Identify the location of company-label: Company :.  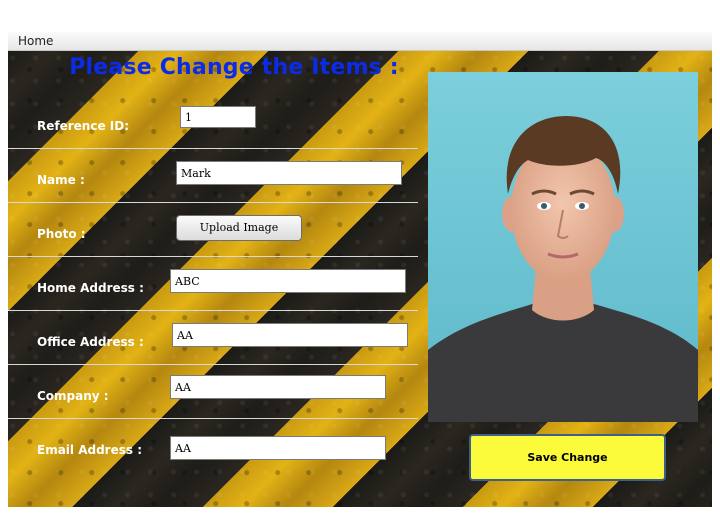
(73, 396).